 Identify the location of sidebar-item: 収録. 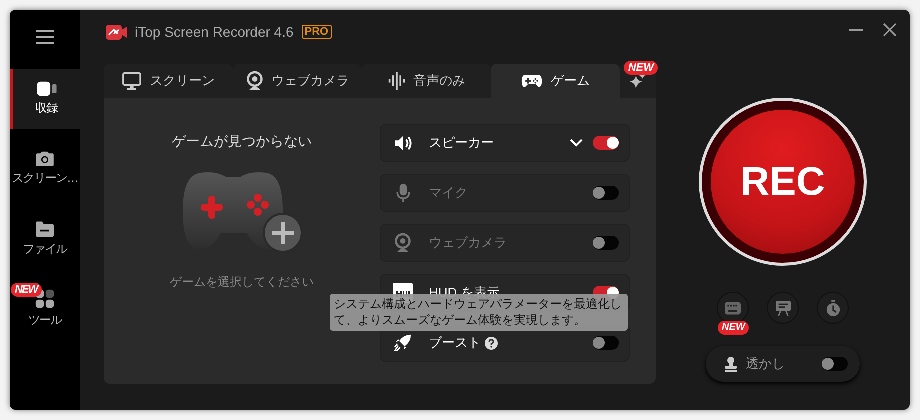
(45, 99).